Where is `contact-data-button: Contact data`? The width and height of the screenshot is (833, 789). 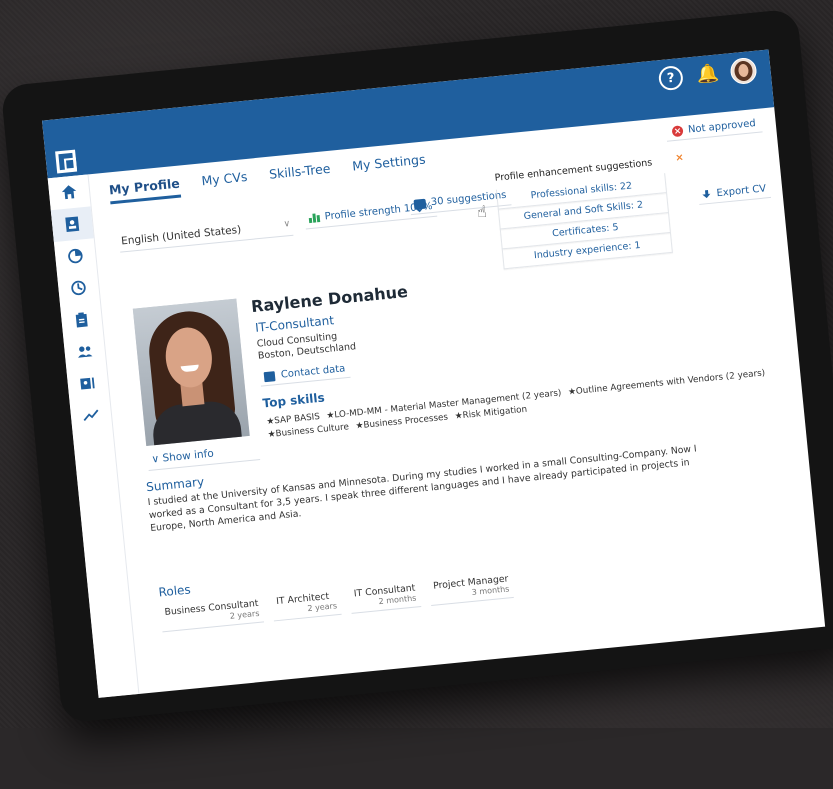
contact-data-button: Contact data is located at coordinates (305, 373).